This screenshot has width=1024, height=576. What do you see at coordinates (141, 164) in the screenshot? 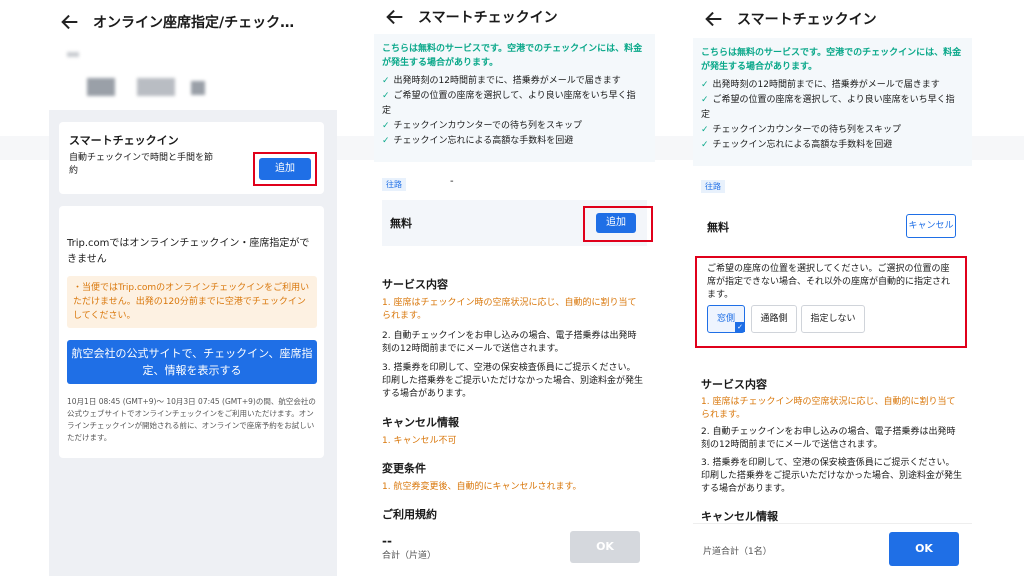
I see `smart-checkin-desc: 自動チェックインで時間と手間を節約` at bounding box center [141, 164].